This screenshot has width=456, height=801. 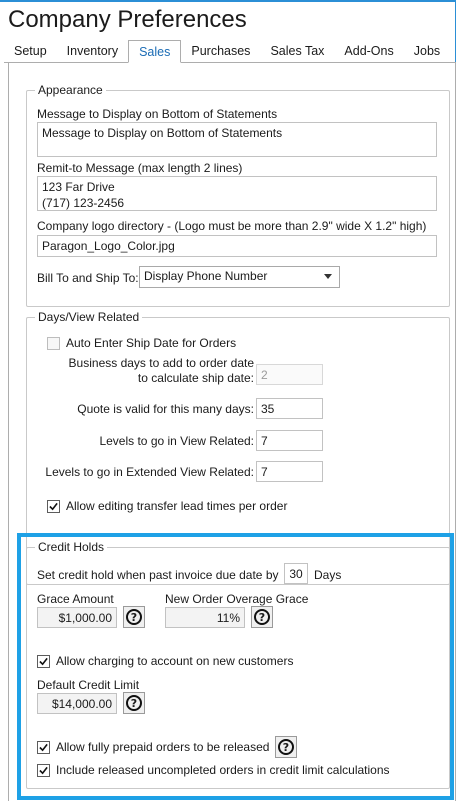 What do you see at coordinates (296, 573) in the screenshot?
I see `past-due-field: 30` at bounding box center [296, 573].